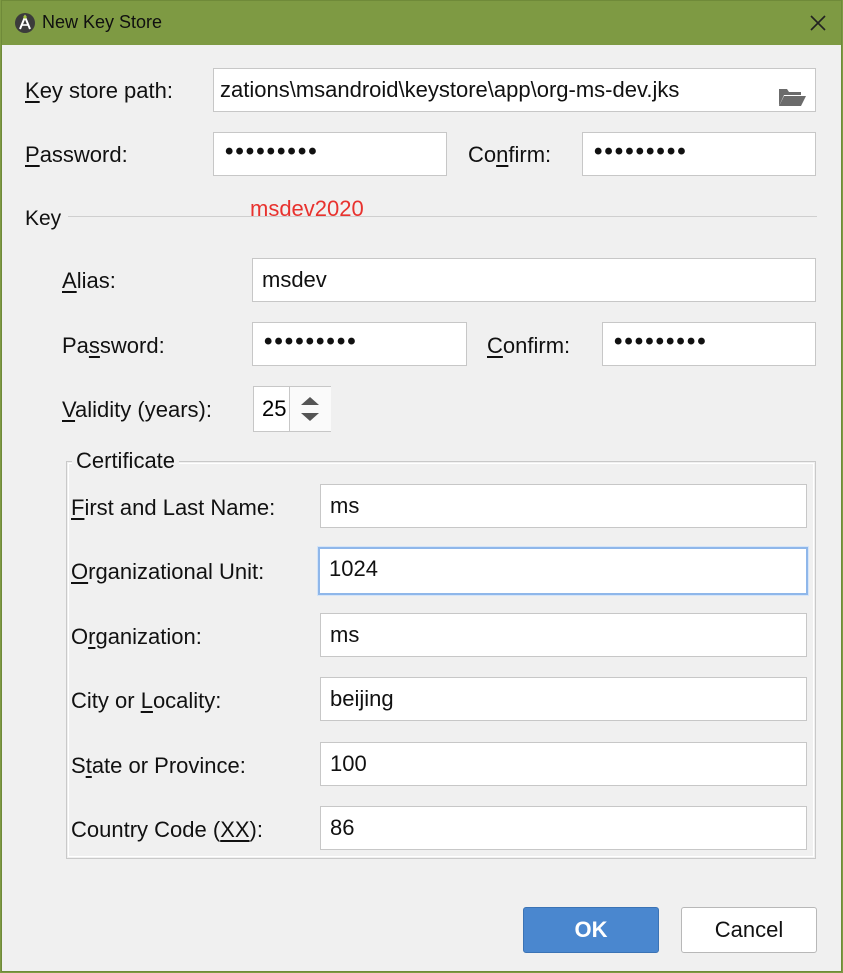 The image size is (843, 973). Describe the element at coordinates (421, 23) in the screenshot. I see `title-bar: New Key Store` at that location.